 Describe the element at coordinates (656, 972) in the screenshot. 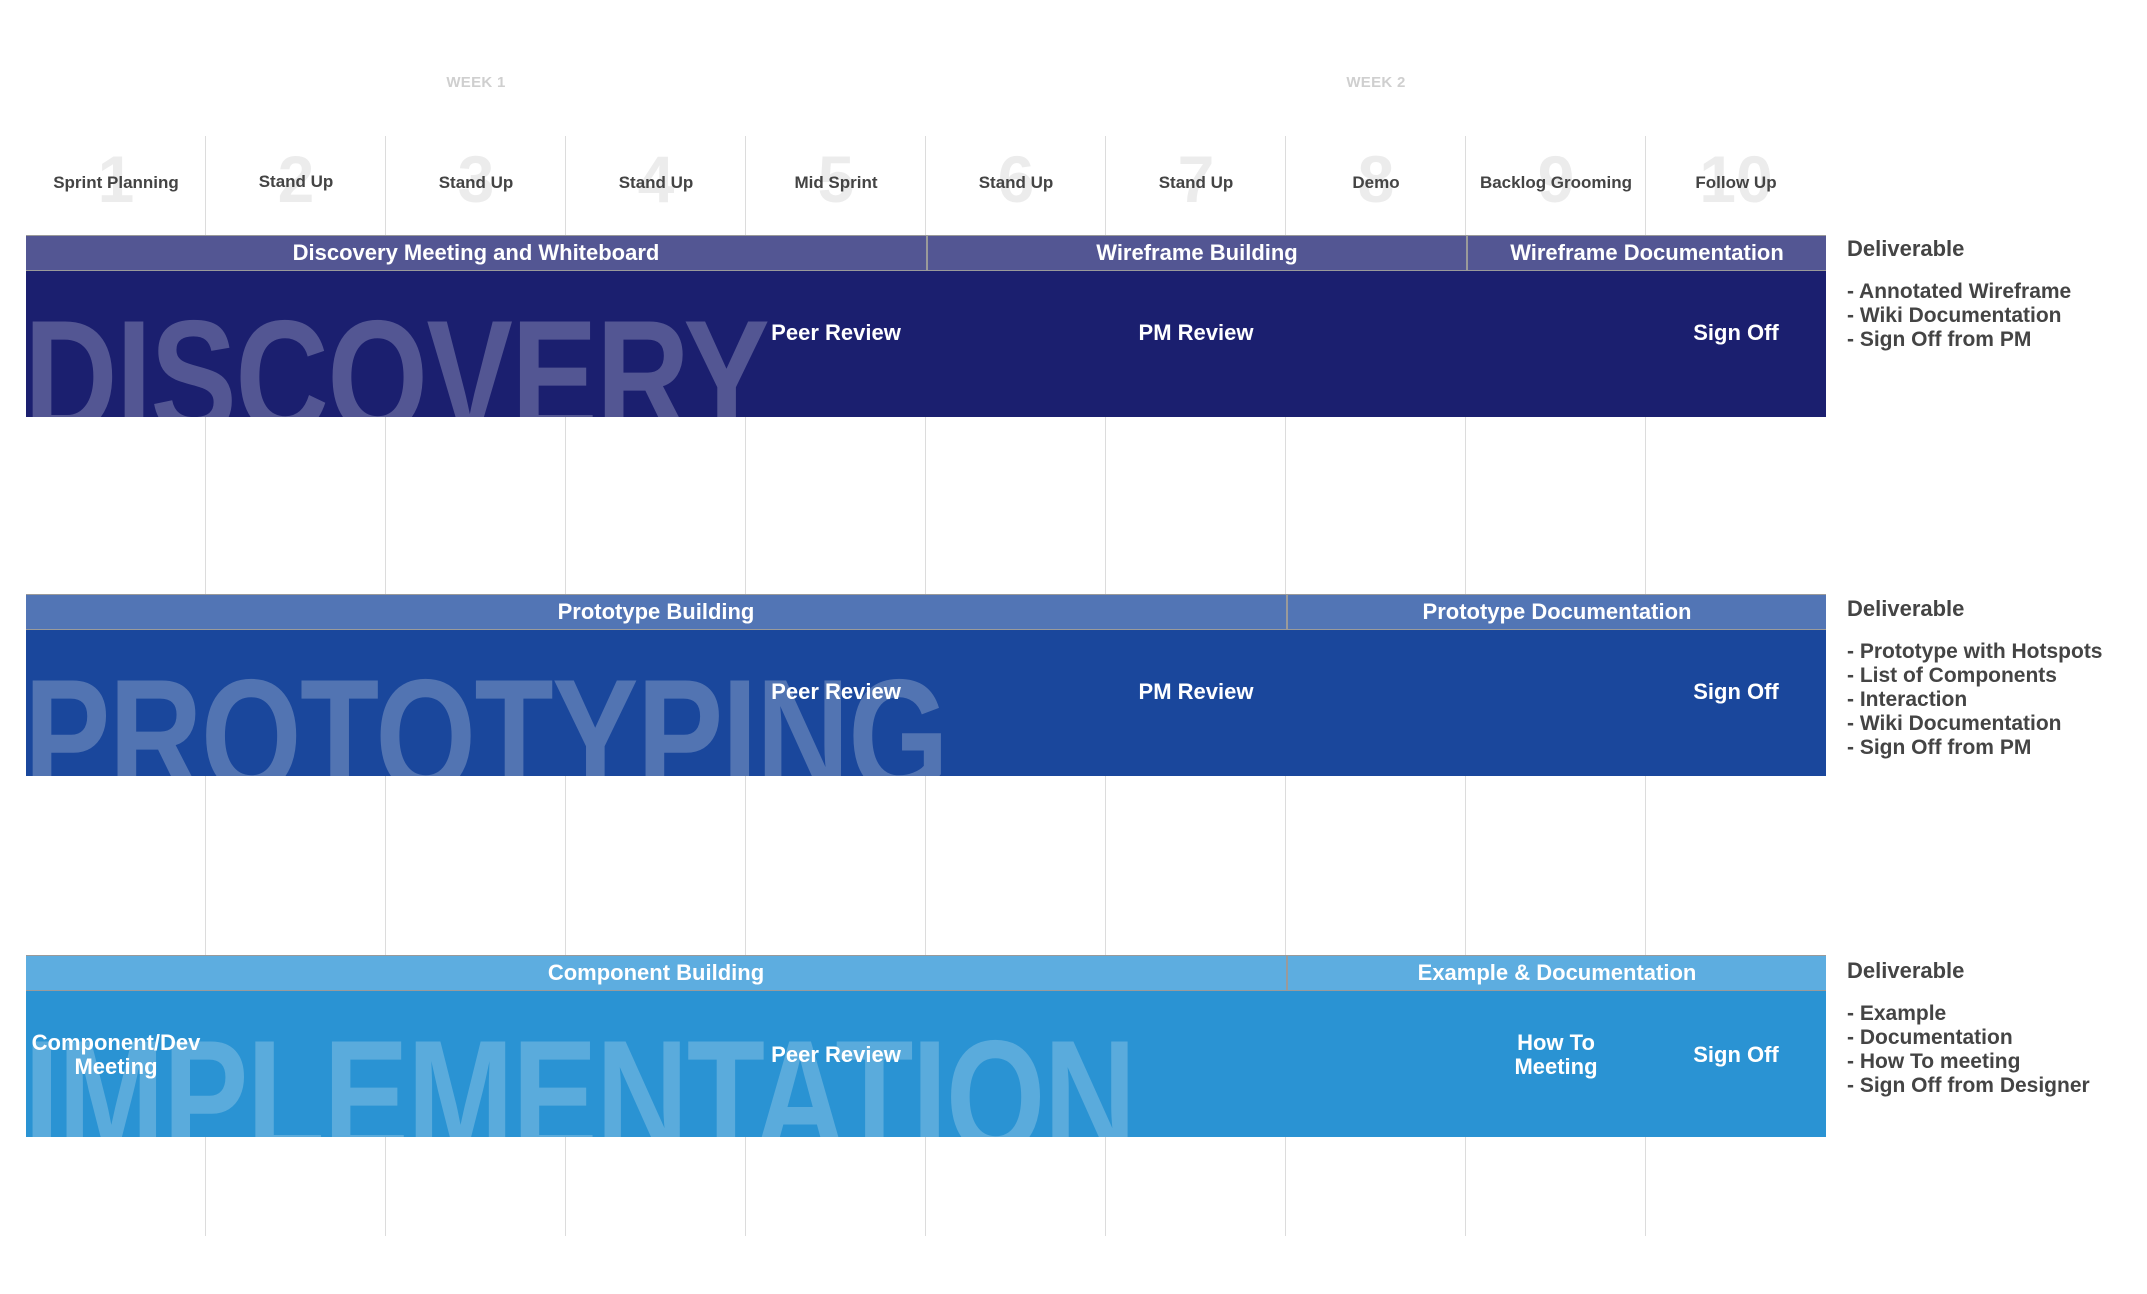

I see `segment-component-building: Component Building` at that location.